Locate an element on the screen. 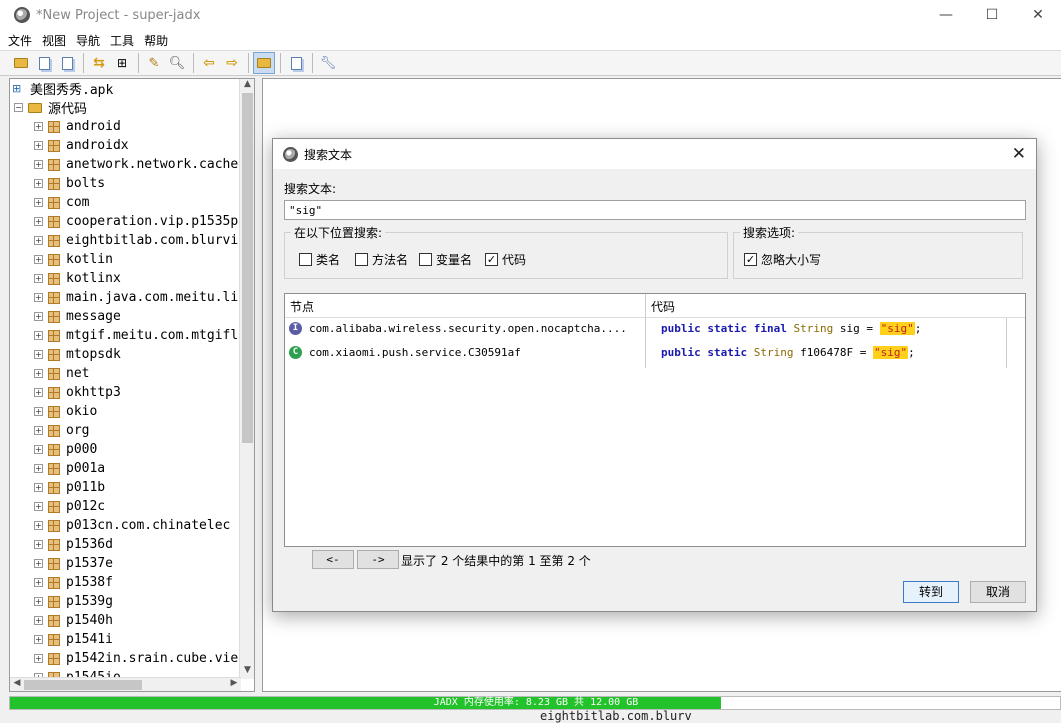  field-name-checkbox: 变量名 is located at coordinates (445, 259).